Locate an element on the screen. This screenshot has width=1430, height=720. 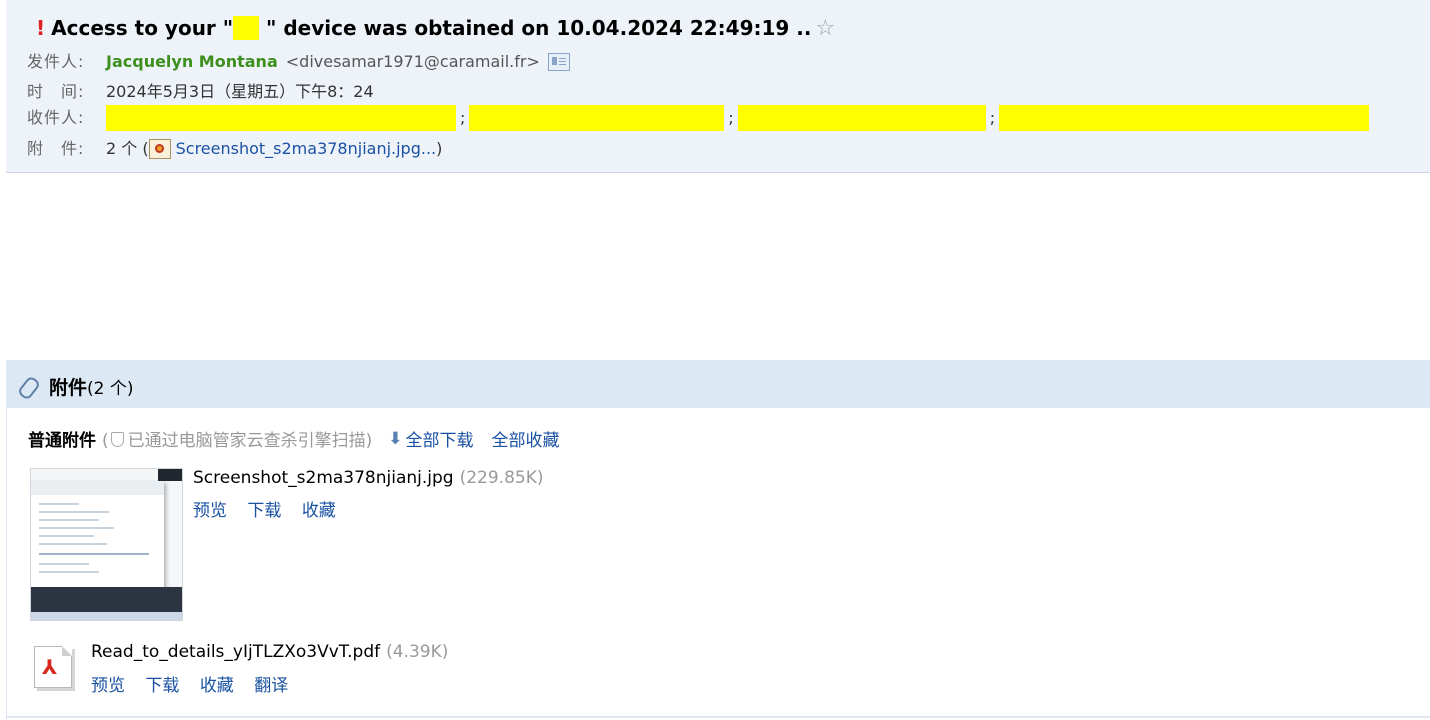
file-size: (4.39K) is located at coordinates (417, 652).